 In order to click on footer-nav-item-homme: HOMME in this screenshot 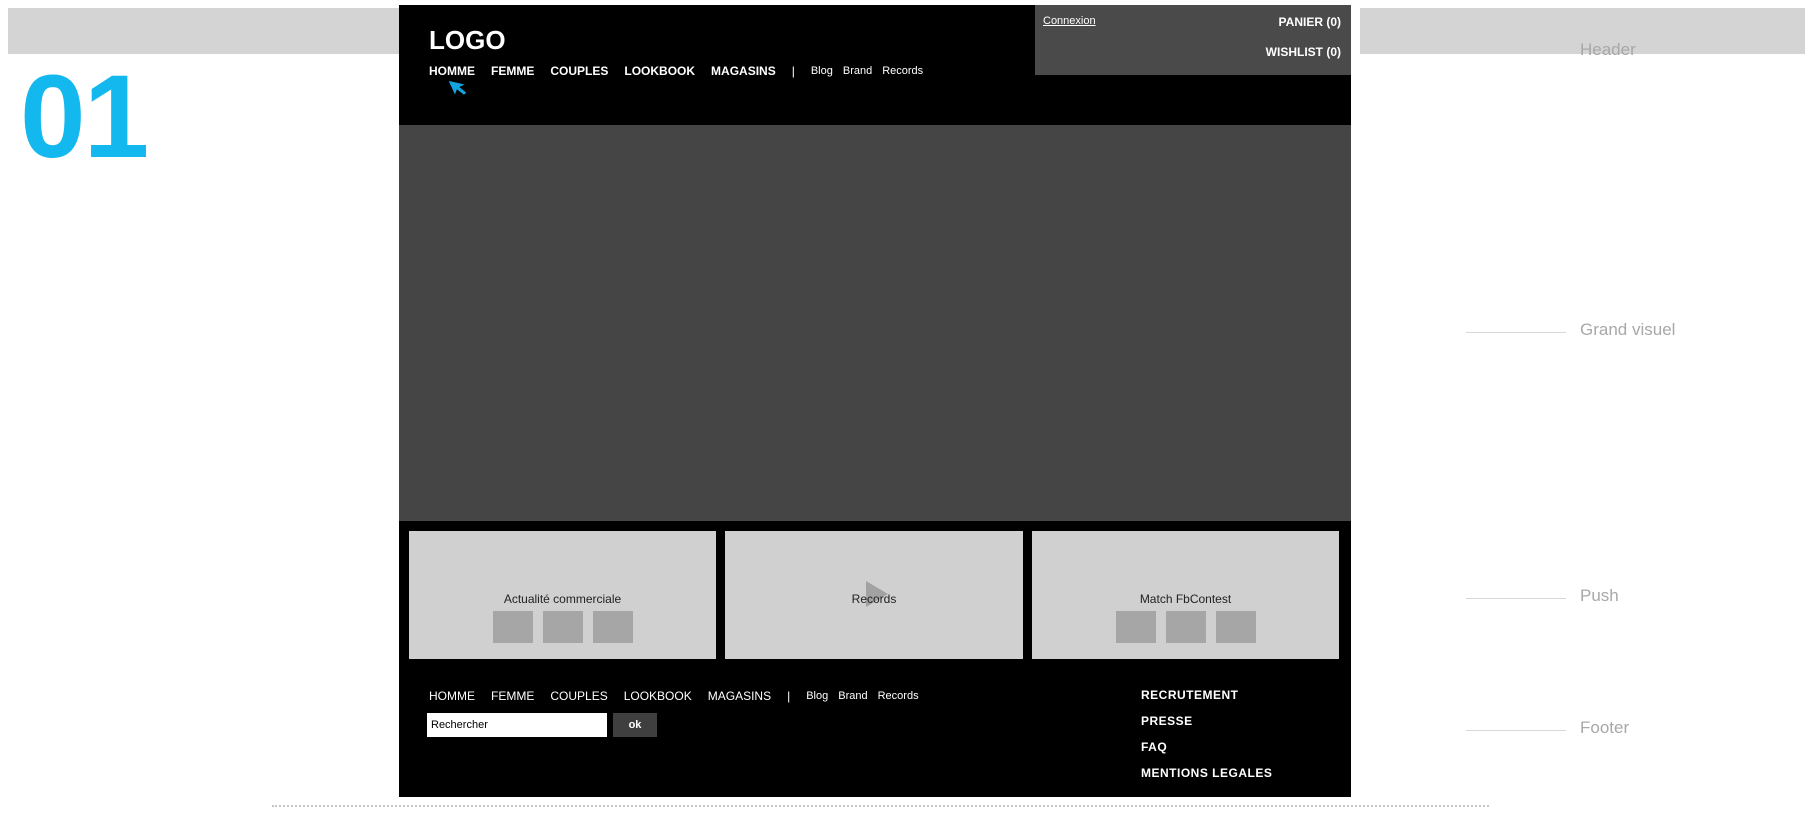, I will do `click(452, 696)`.